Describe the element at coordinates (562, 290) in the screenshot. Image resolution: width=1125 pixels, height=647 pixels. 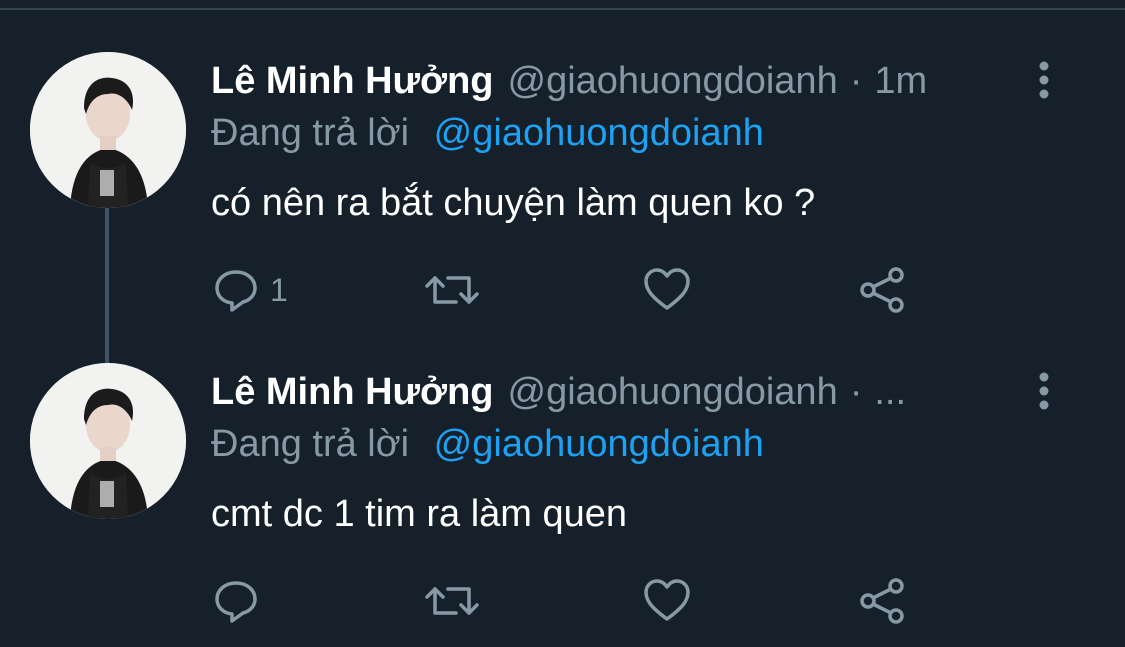
I see `tweet-actions: 1` at that location.